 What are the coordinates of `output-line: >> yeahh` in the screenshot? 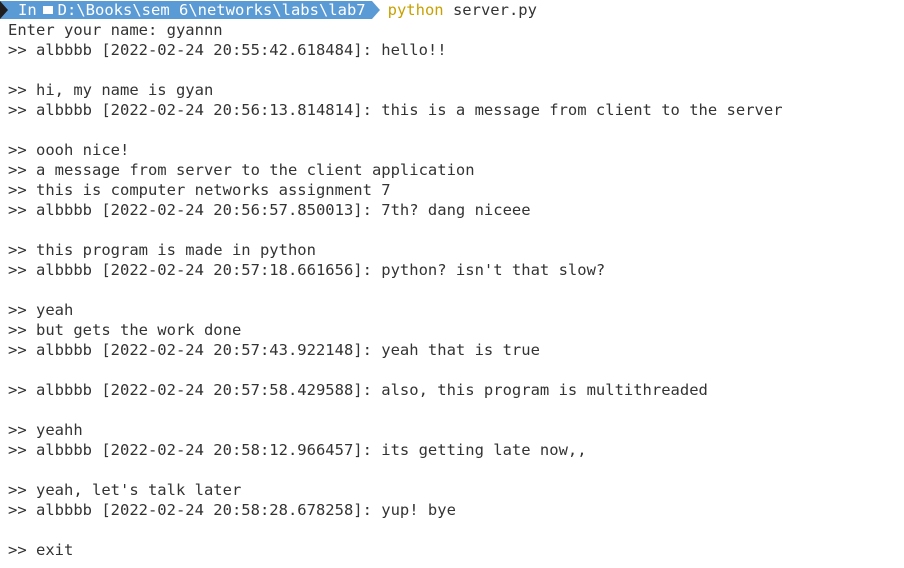 It's located at (45, 430).